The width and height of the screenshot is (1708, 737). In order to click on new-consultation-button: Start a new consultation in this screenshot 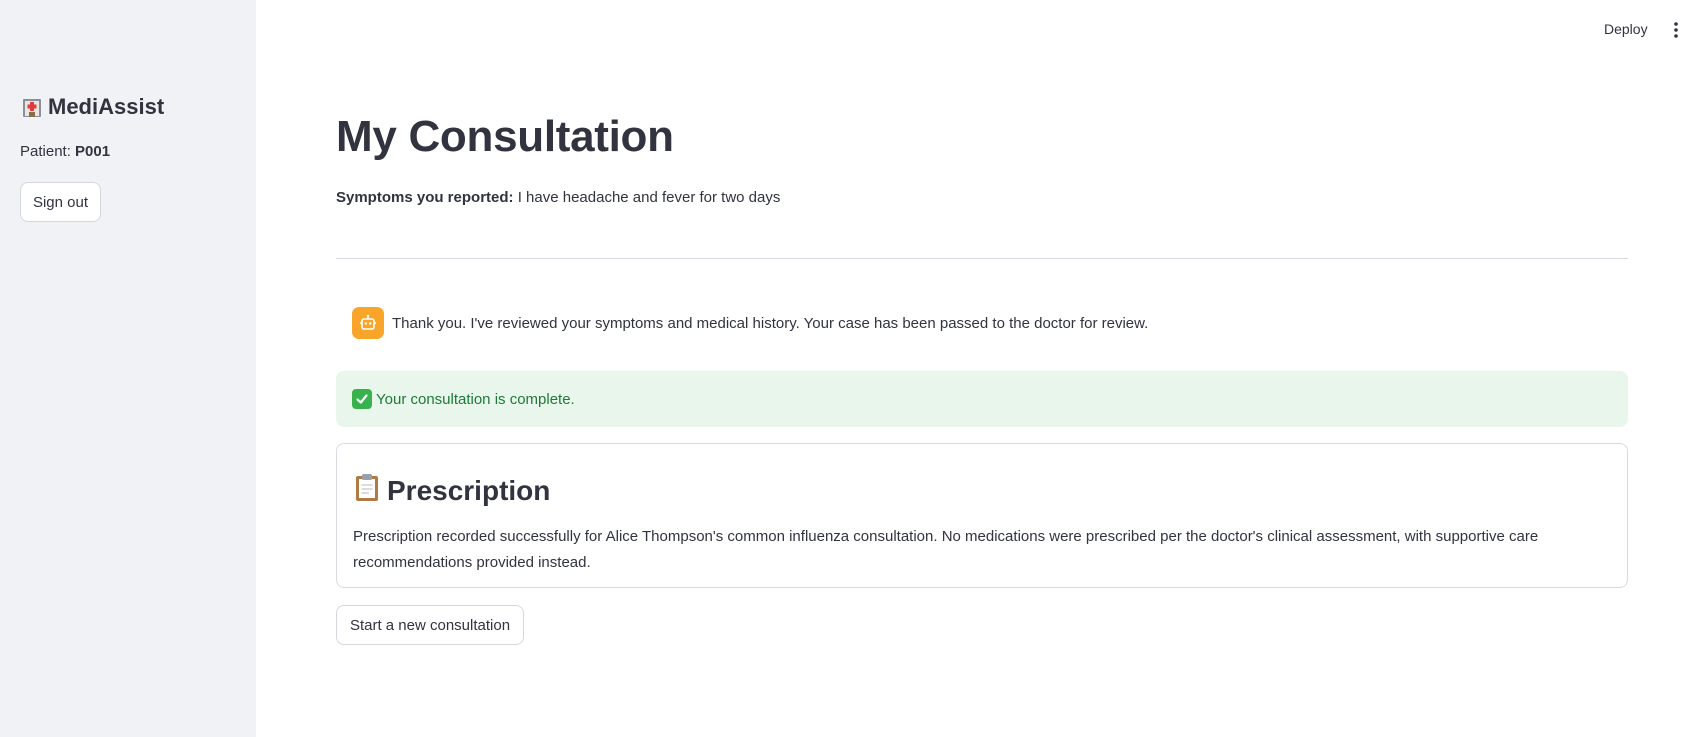, I will do `click(430, 625)`.